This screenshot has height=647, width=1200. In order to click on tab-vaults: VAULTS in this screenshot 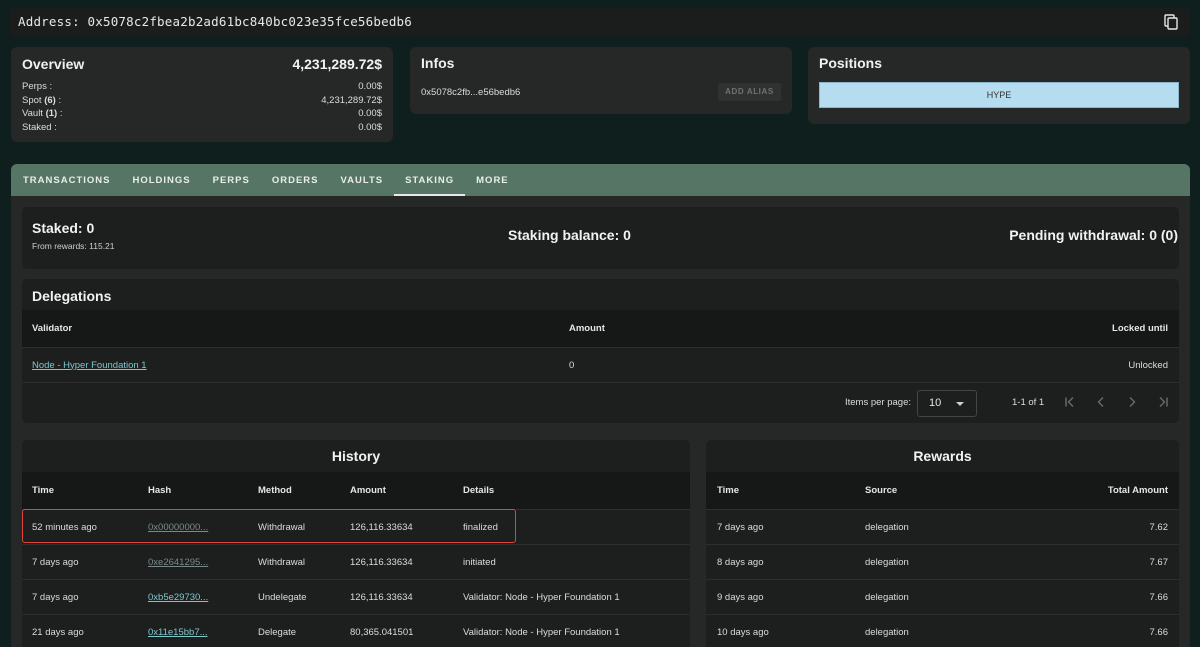, I will do `click(362, 180)`.